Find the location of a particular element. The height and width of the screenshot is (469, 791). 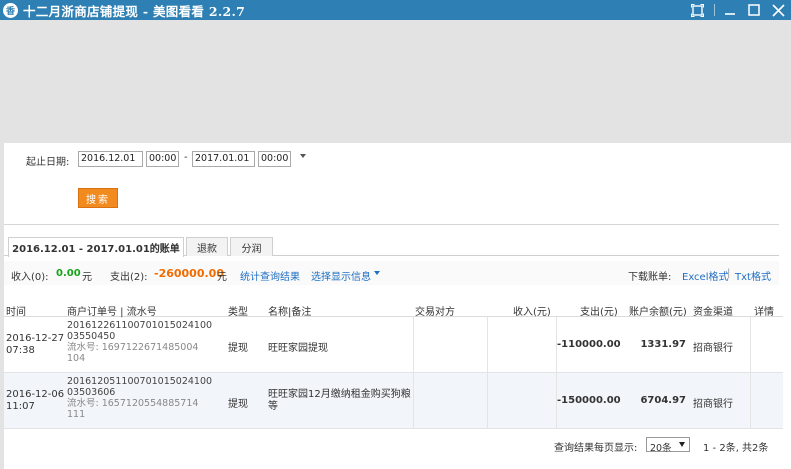

fullscreen-icon is located at coordinates (697, 10).